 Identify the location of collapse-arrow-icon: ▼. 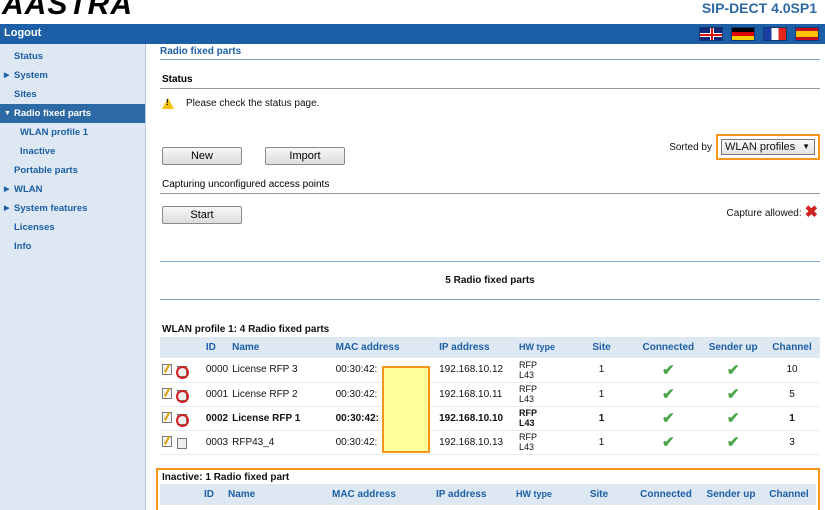
(7, 113).